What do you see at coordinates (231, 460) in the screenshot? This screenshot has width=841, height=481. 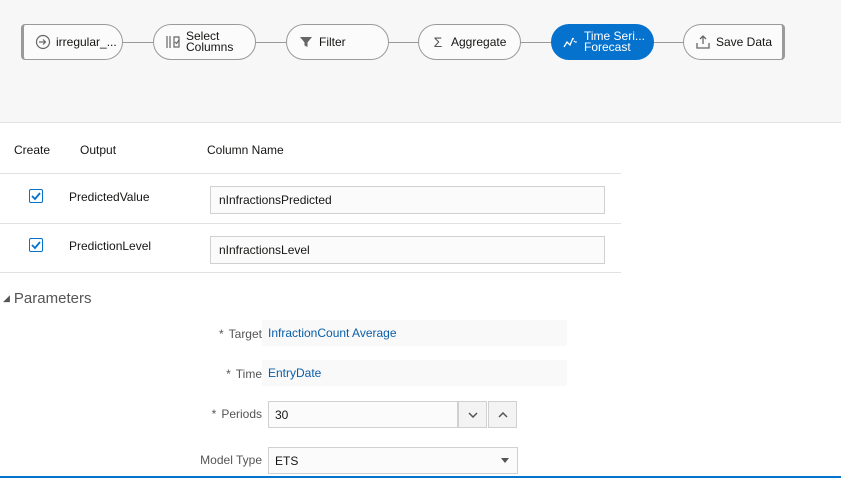 I see `model-type-label: Model Type` at bounding box center [231, 460].